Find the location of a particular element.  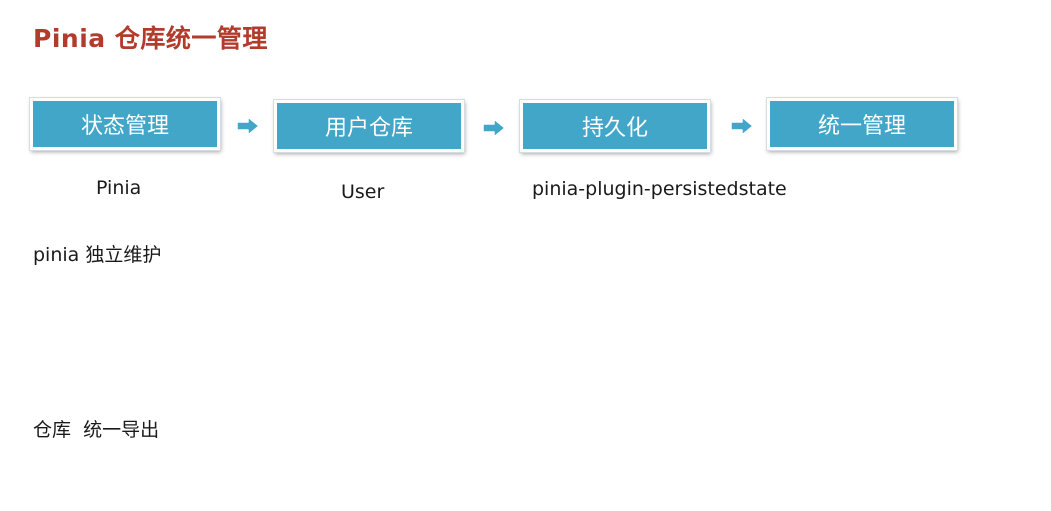

flow-sublabel-persistedstate: pinia-plugin-persistedstate is located at coordinates (659, 189).